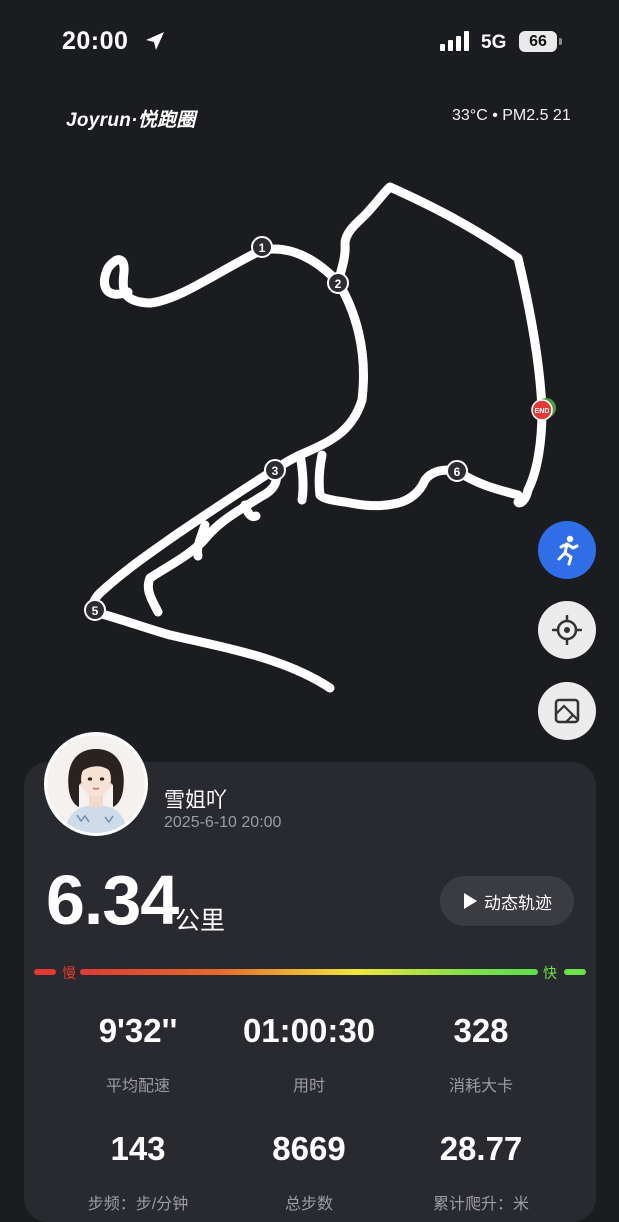 The height and width of the screenshot is (1222, 619). Describe the element at coordinates (200, 921) in the screenshot. I see `distance-unit: 公里` at that location.